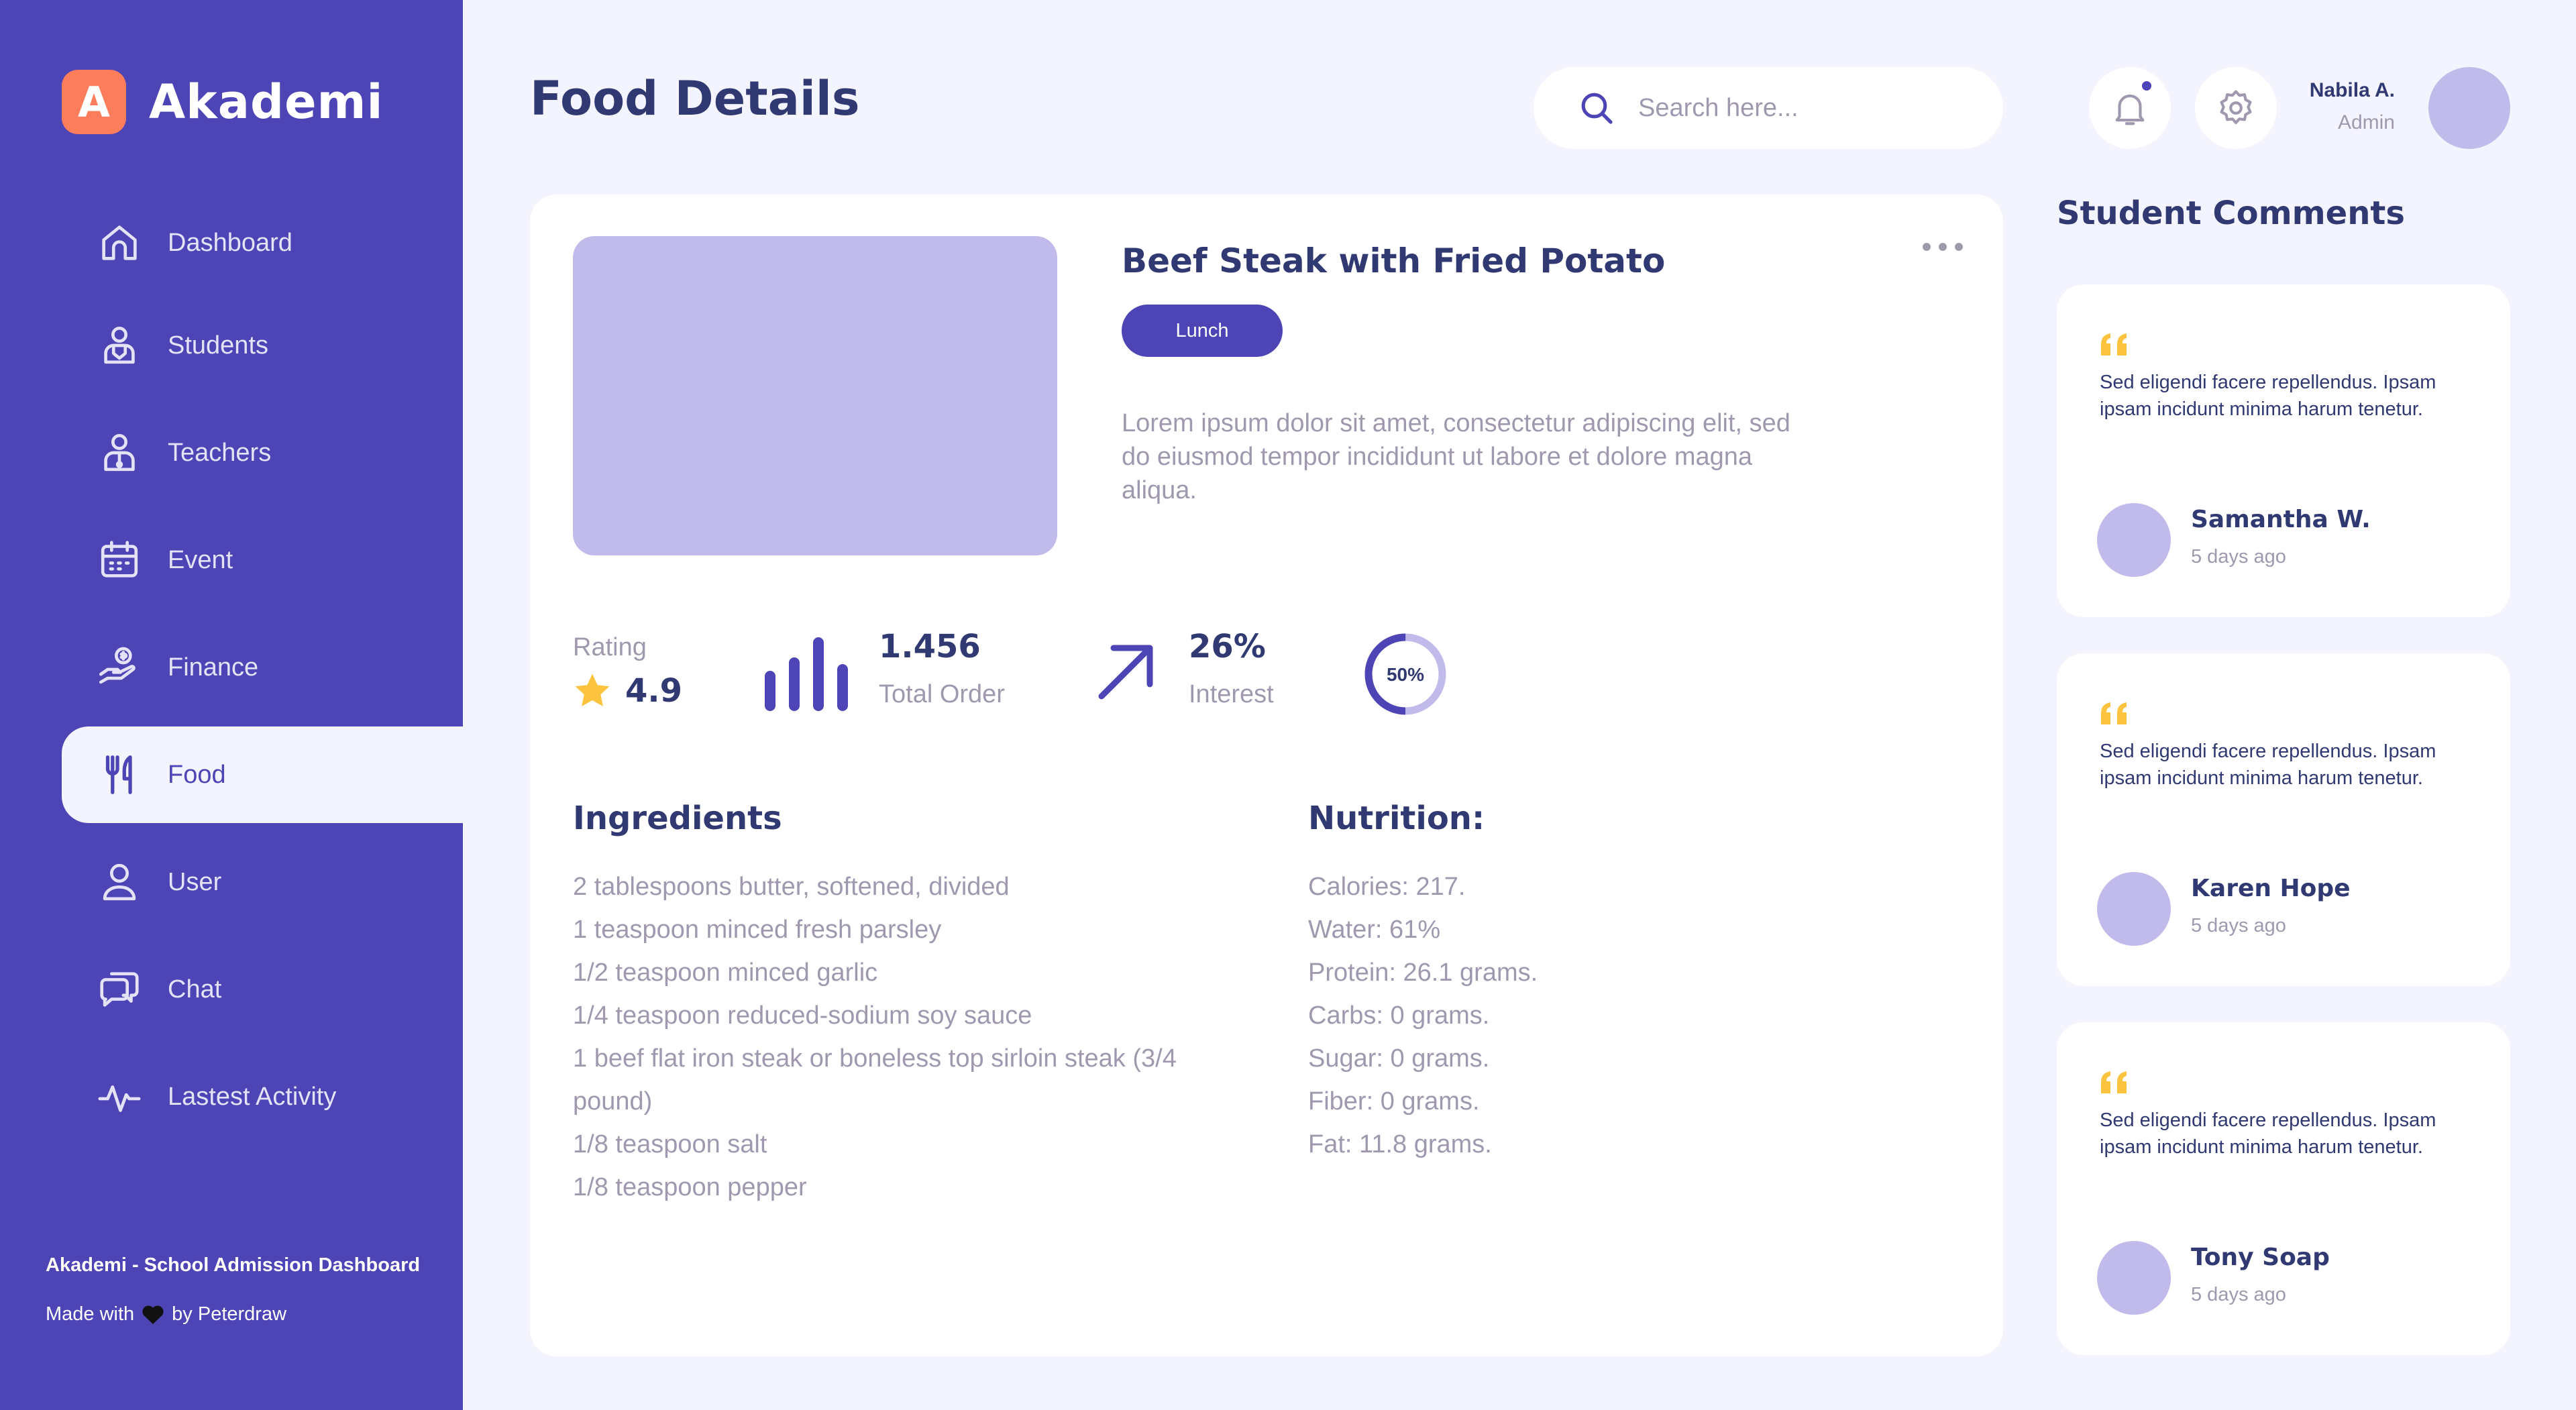  I want to click on sidebar-item-user: User, so click(262, 882).